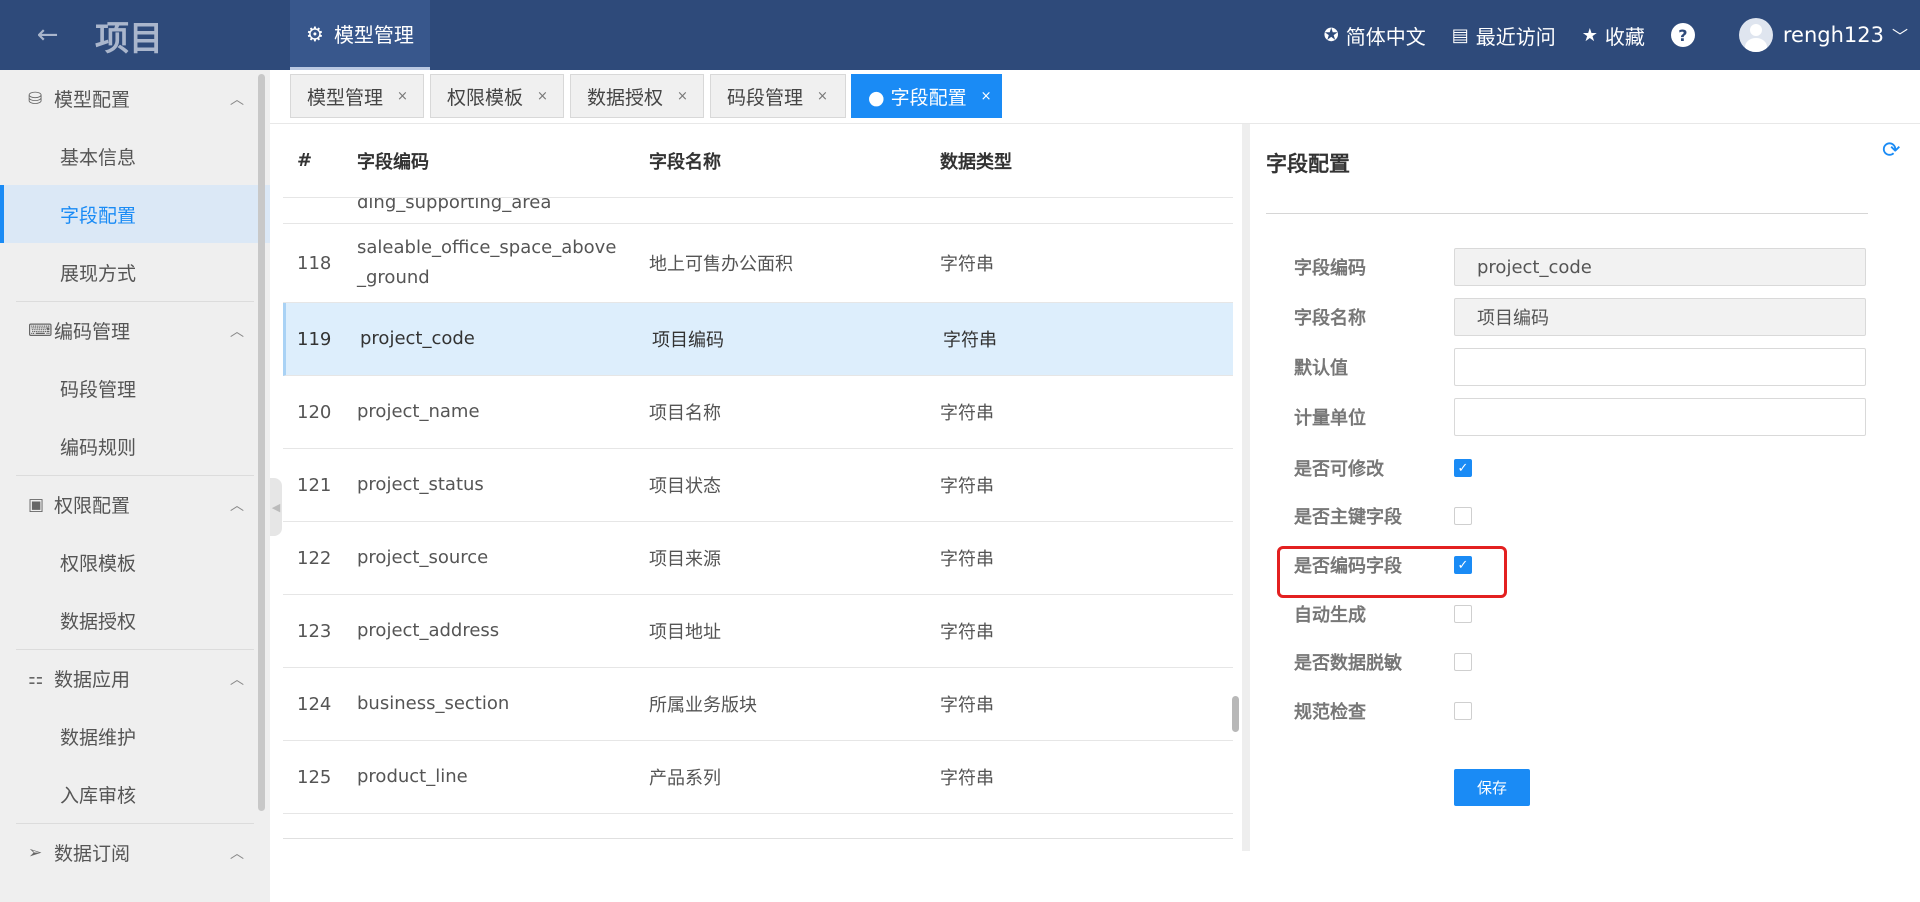 The image size is (1920, 902). I want to click on unit-label: 计量单位, so click(1330, 418).